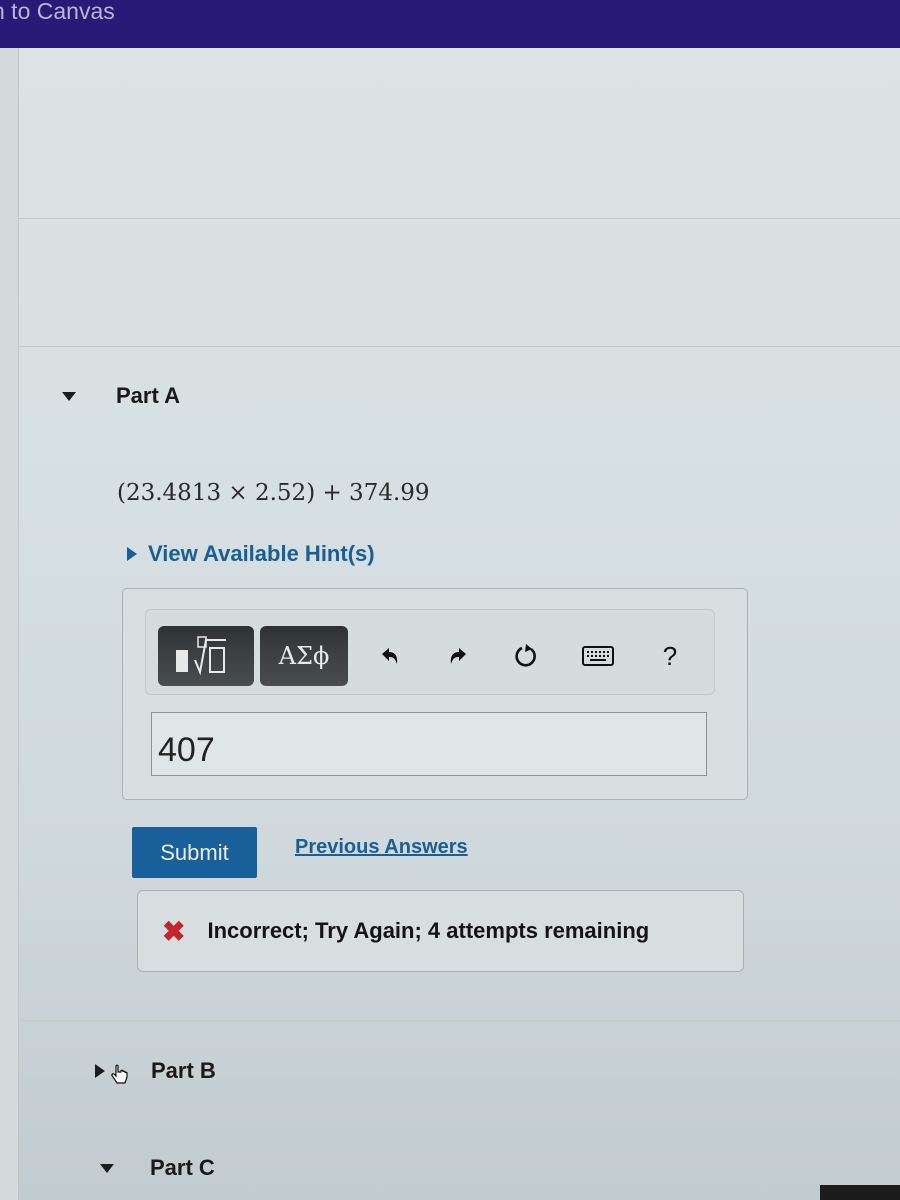 This screenshot has width=900, height=1200. I want to click on view-hints-link: View Available Hint(s), so click(251, 554).